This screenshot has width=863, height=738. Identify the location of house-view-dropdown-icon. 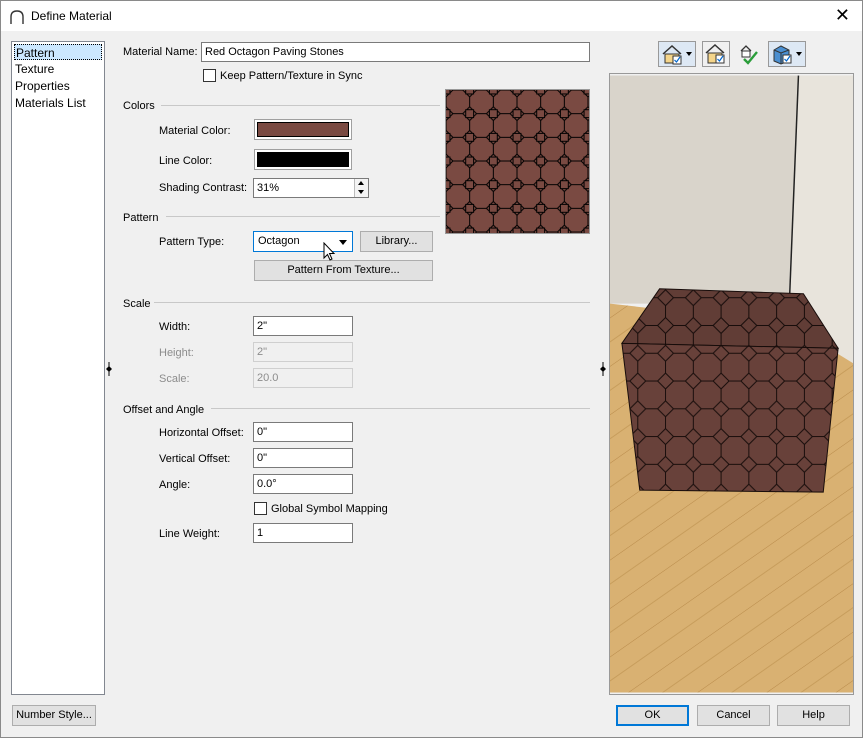
(677, 54).